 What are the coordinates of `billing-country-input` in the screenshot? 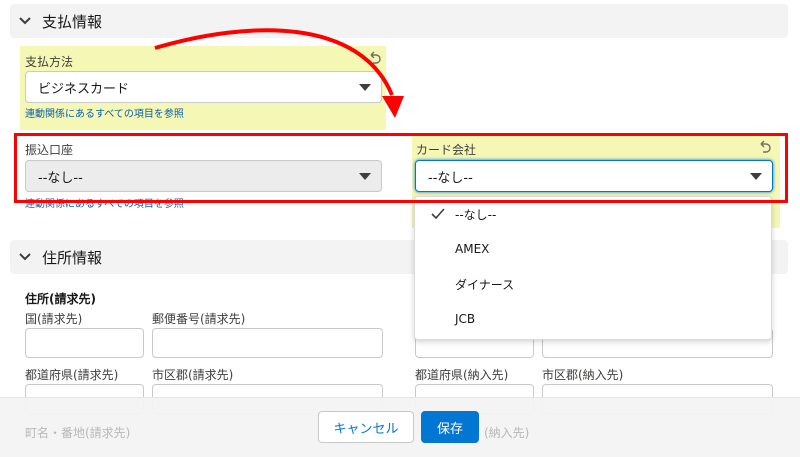 It's located at (84, 343).